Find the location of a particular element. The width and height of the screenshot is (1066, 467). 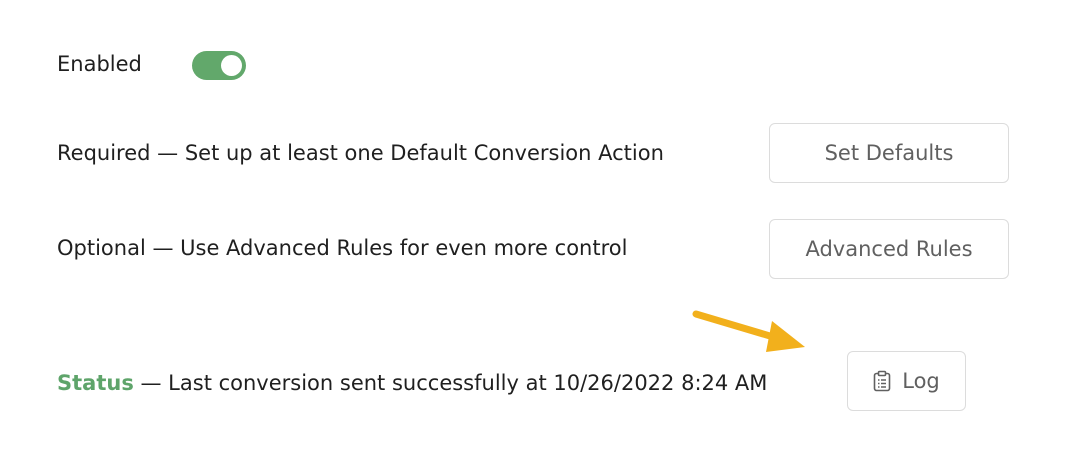

toggle-knob is located at coordinates (231, 65).